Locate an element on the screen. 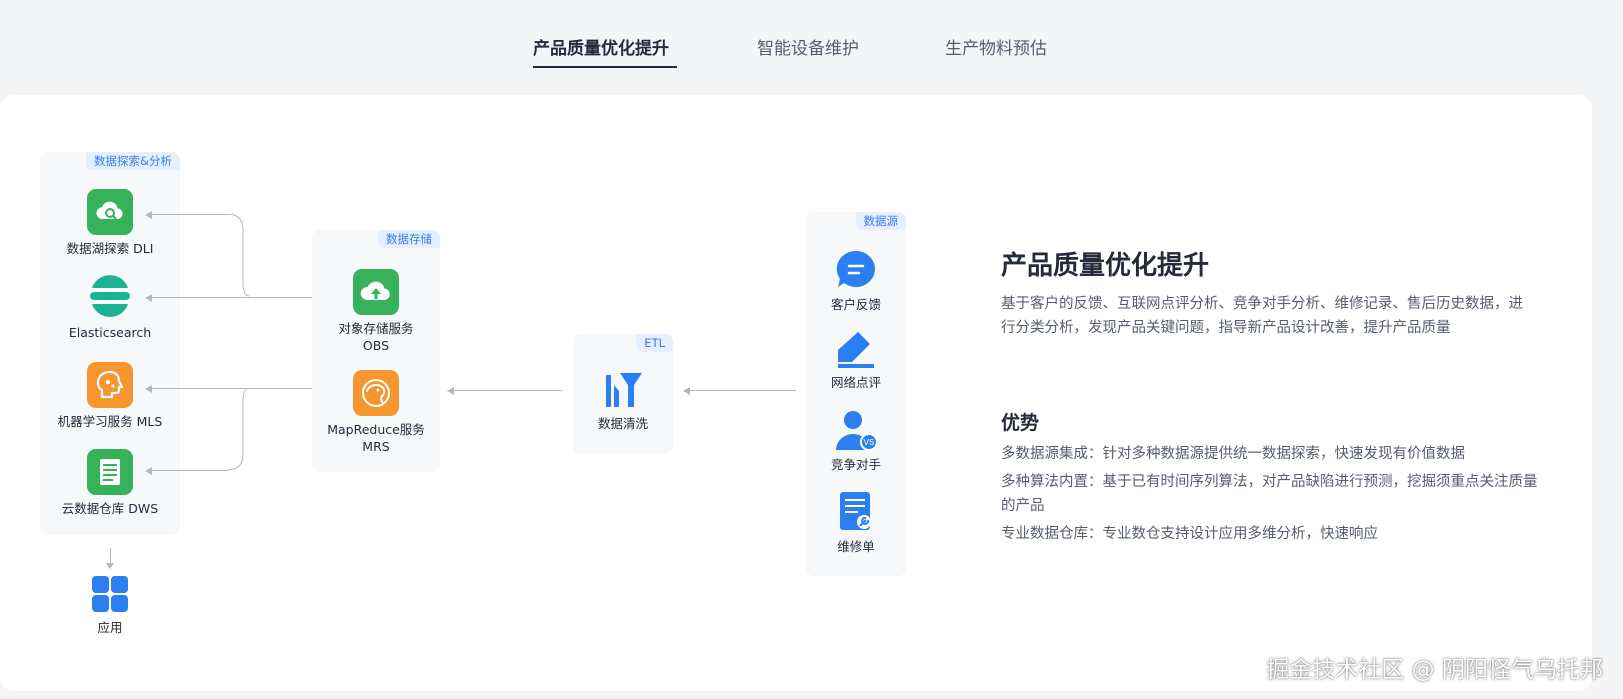 The image size is (1623, 699). obs-label-line2: OBS is located at coordinates (376, 345).